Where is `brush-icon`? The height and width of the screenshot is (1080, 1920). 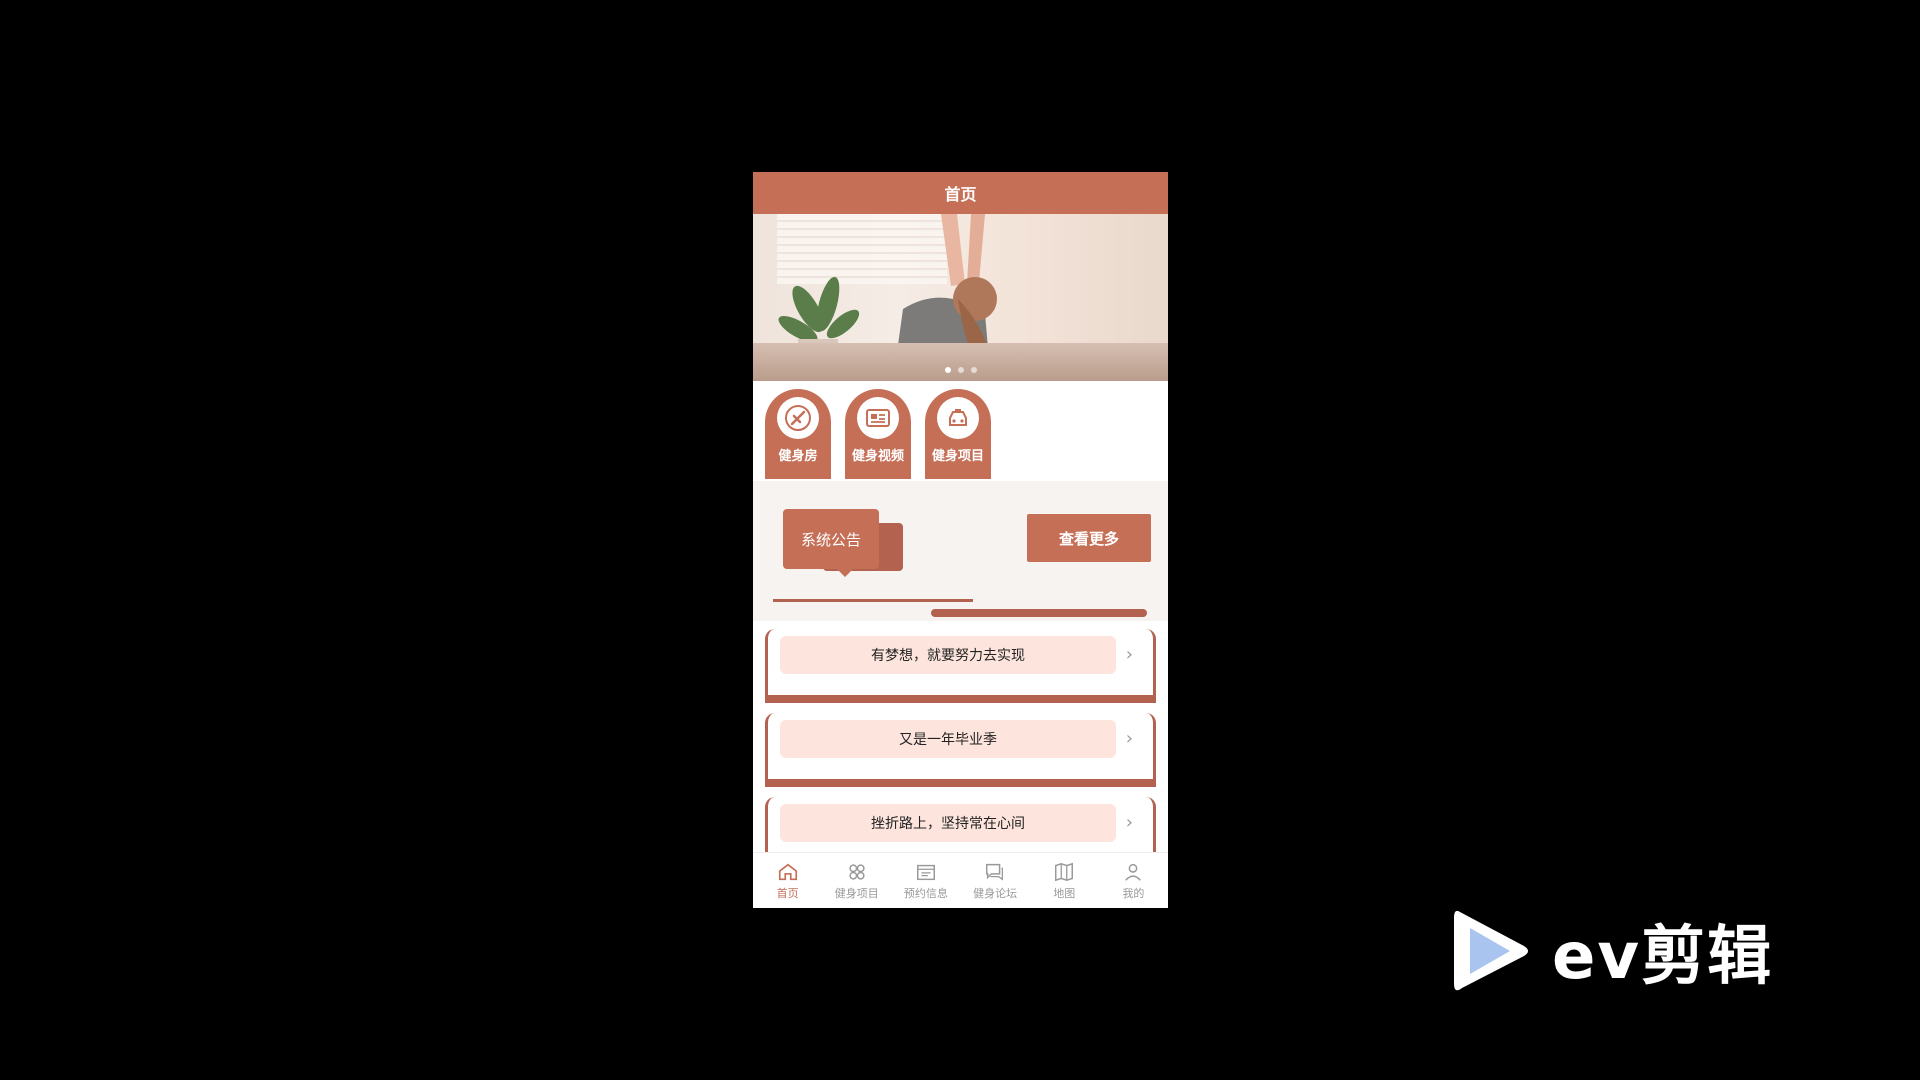
brush-icon is located at coordinates (798, 418).